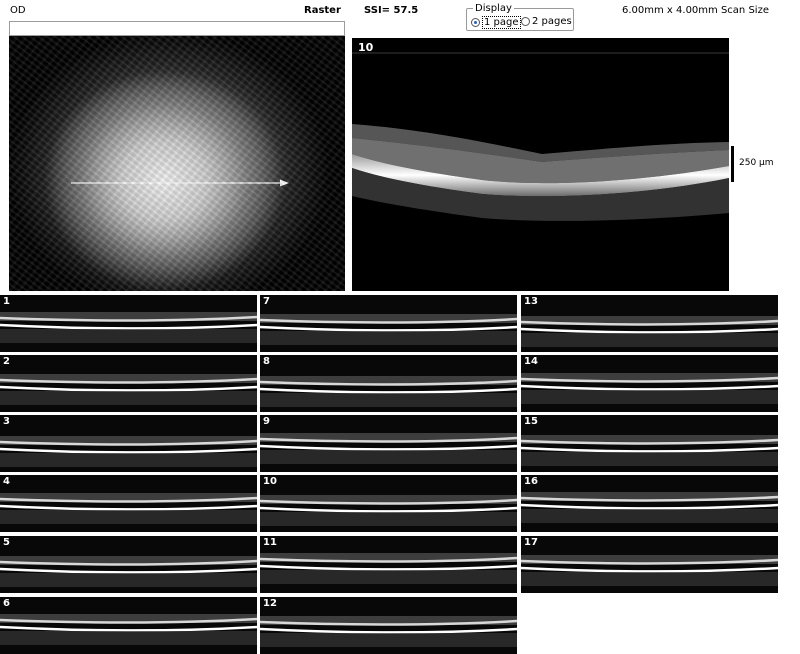 Image resolution: width=800 pixels, height=654 pixels. I want to click on thumbnail-number: 8, so click(266, 361).